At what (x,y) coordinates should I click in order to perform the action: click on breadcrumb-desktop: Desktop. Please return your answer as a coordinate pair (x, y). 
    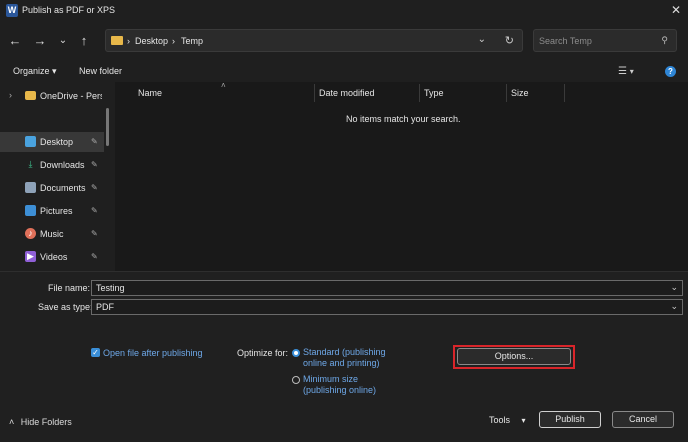
    Looking at the image, I should click on (151, 41).